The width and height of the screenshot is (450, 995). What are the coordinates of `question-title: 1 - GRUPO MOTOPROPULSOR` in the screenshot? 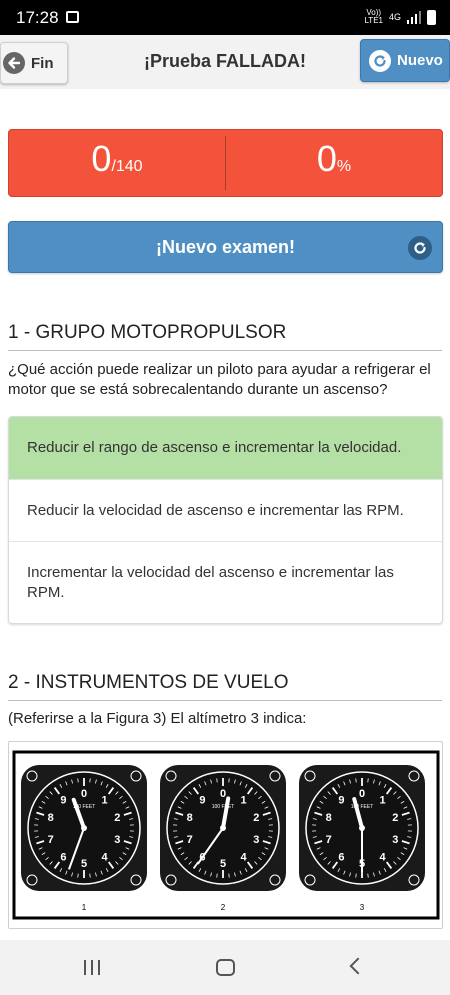 It's located at (225, 336).